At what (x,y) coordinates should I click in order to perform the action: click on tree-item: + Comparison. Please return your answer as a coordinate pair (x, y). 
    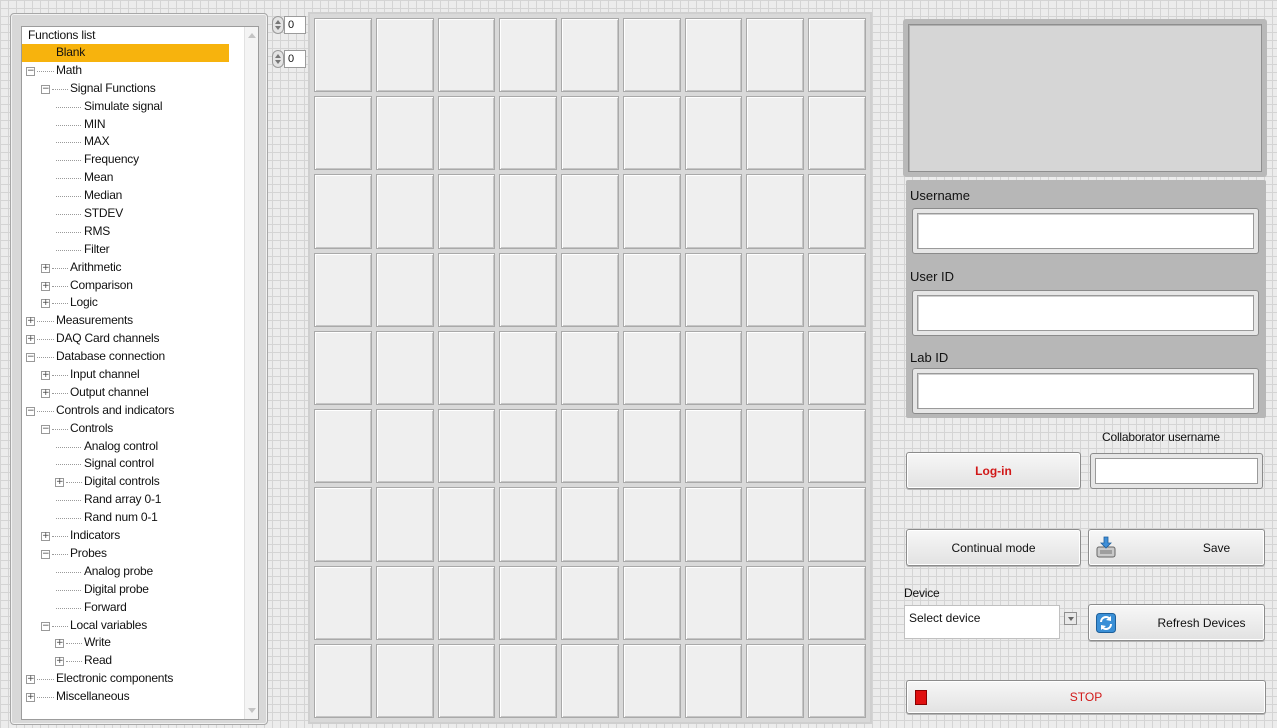
    Looking at the image, I should click on (140, 286).